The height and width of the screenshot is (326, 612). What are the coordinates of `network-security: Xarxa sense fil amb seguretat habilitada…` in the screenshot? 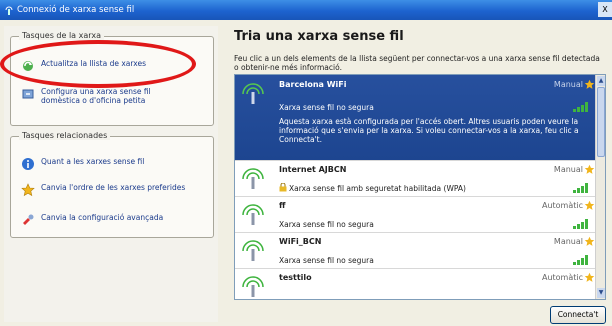 It's located at (377, 188).